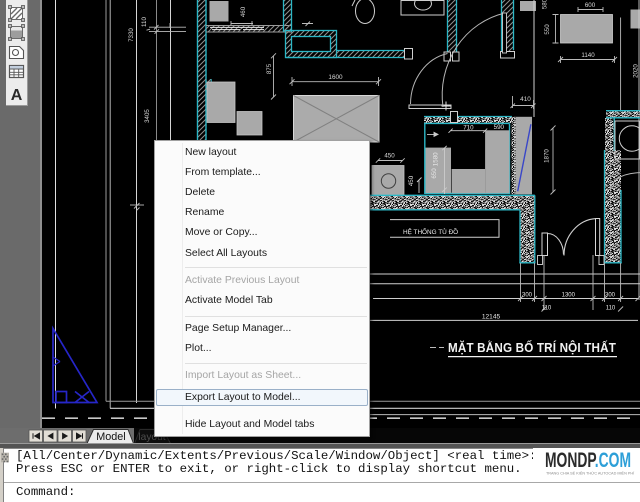 The height and width of the screenshot is (502, 640). What do you see at coordinates (547, 156) in the screenshot?
I see `svg-text: 1870` at bounding box center [547, 156].